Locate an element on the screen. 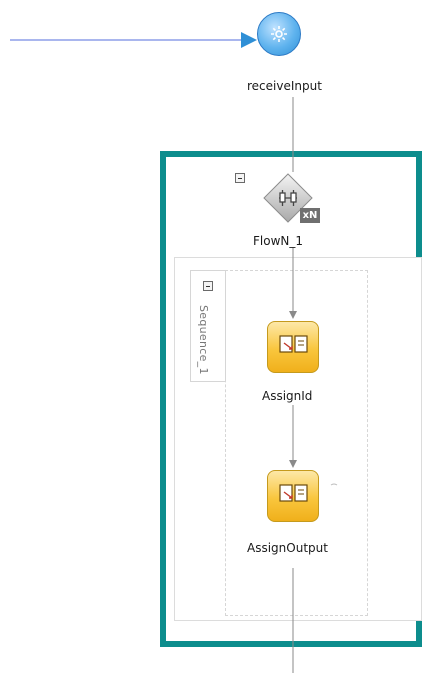  gear-icon is located at coordinates (279, 34).